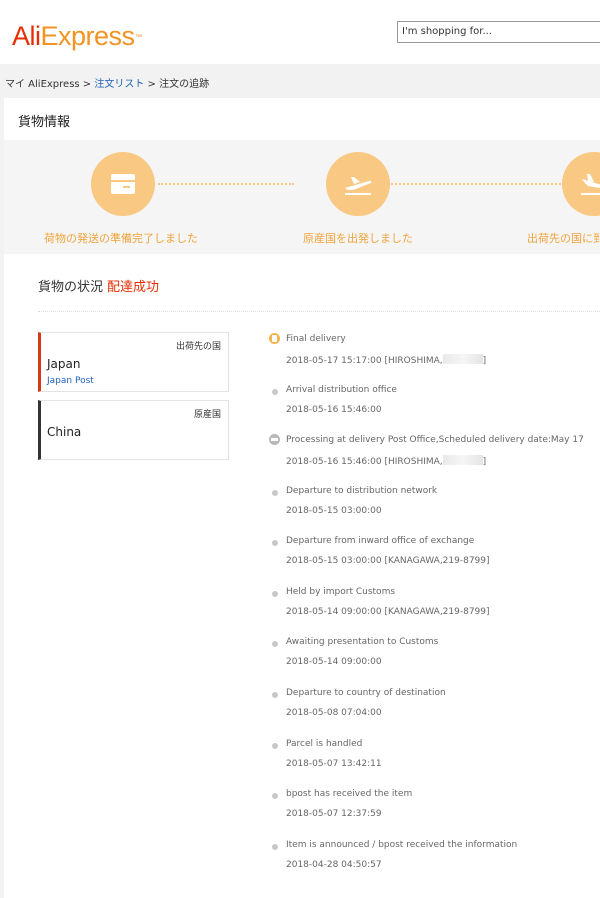 The height and width of the screenshot is (898, 600). Describe the element at coordinates (324, 744) in the screenshot. I see `event-title: Parcel is handled` at that location.